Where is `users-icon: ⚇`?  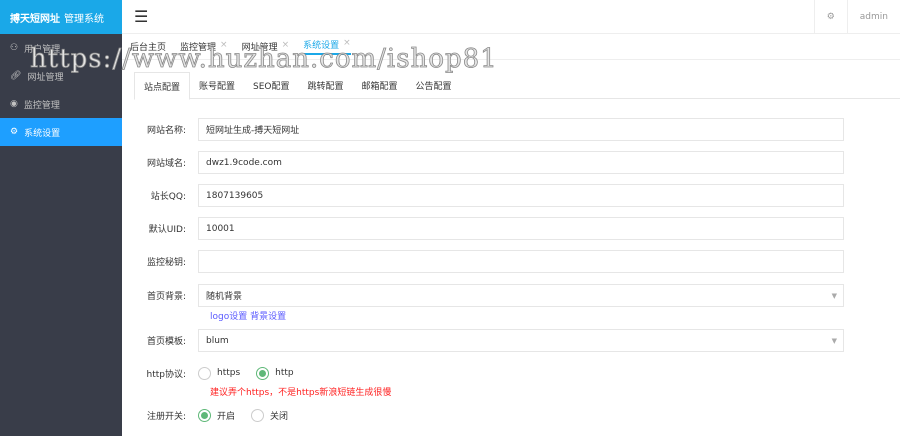
users-icon: ⚇ is located at coordinates (14, 48).